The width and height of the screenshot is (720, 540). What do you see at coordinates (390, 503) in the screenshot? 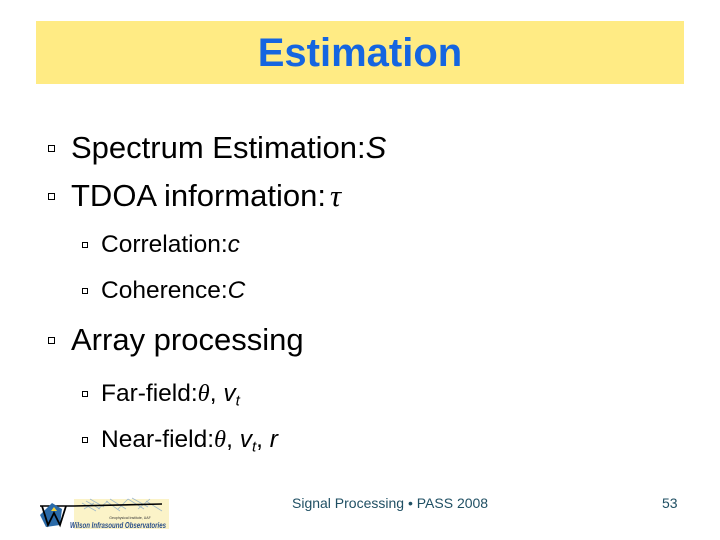
I see `footer-text: Signal Processing • PASS 2008` at bounding box center [390, 503].